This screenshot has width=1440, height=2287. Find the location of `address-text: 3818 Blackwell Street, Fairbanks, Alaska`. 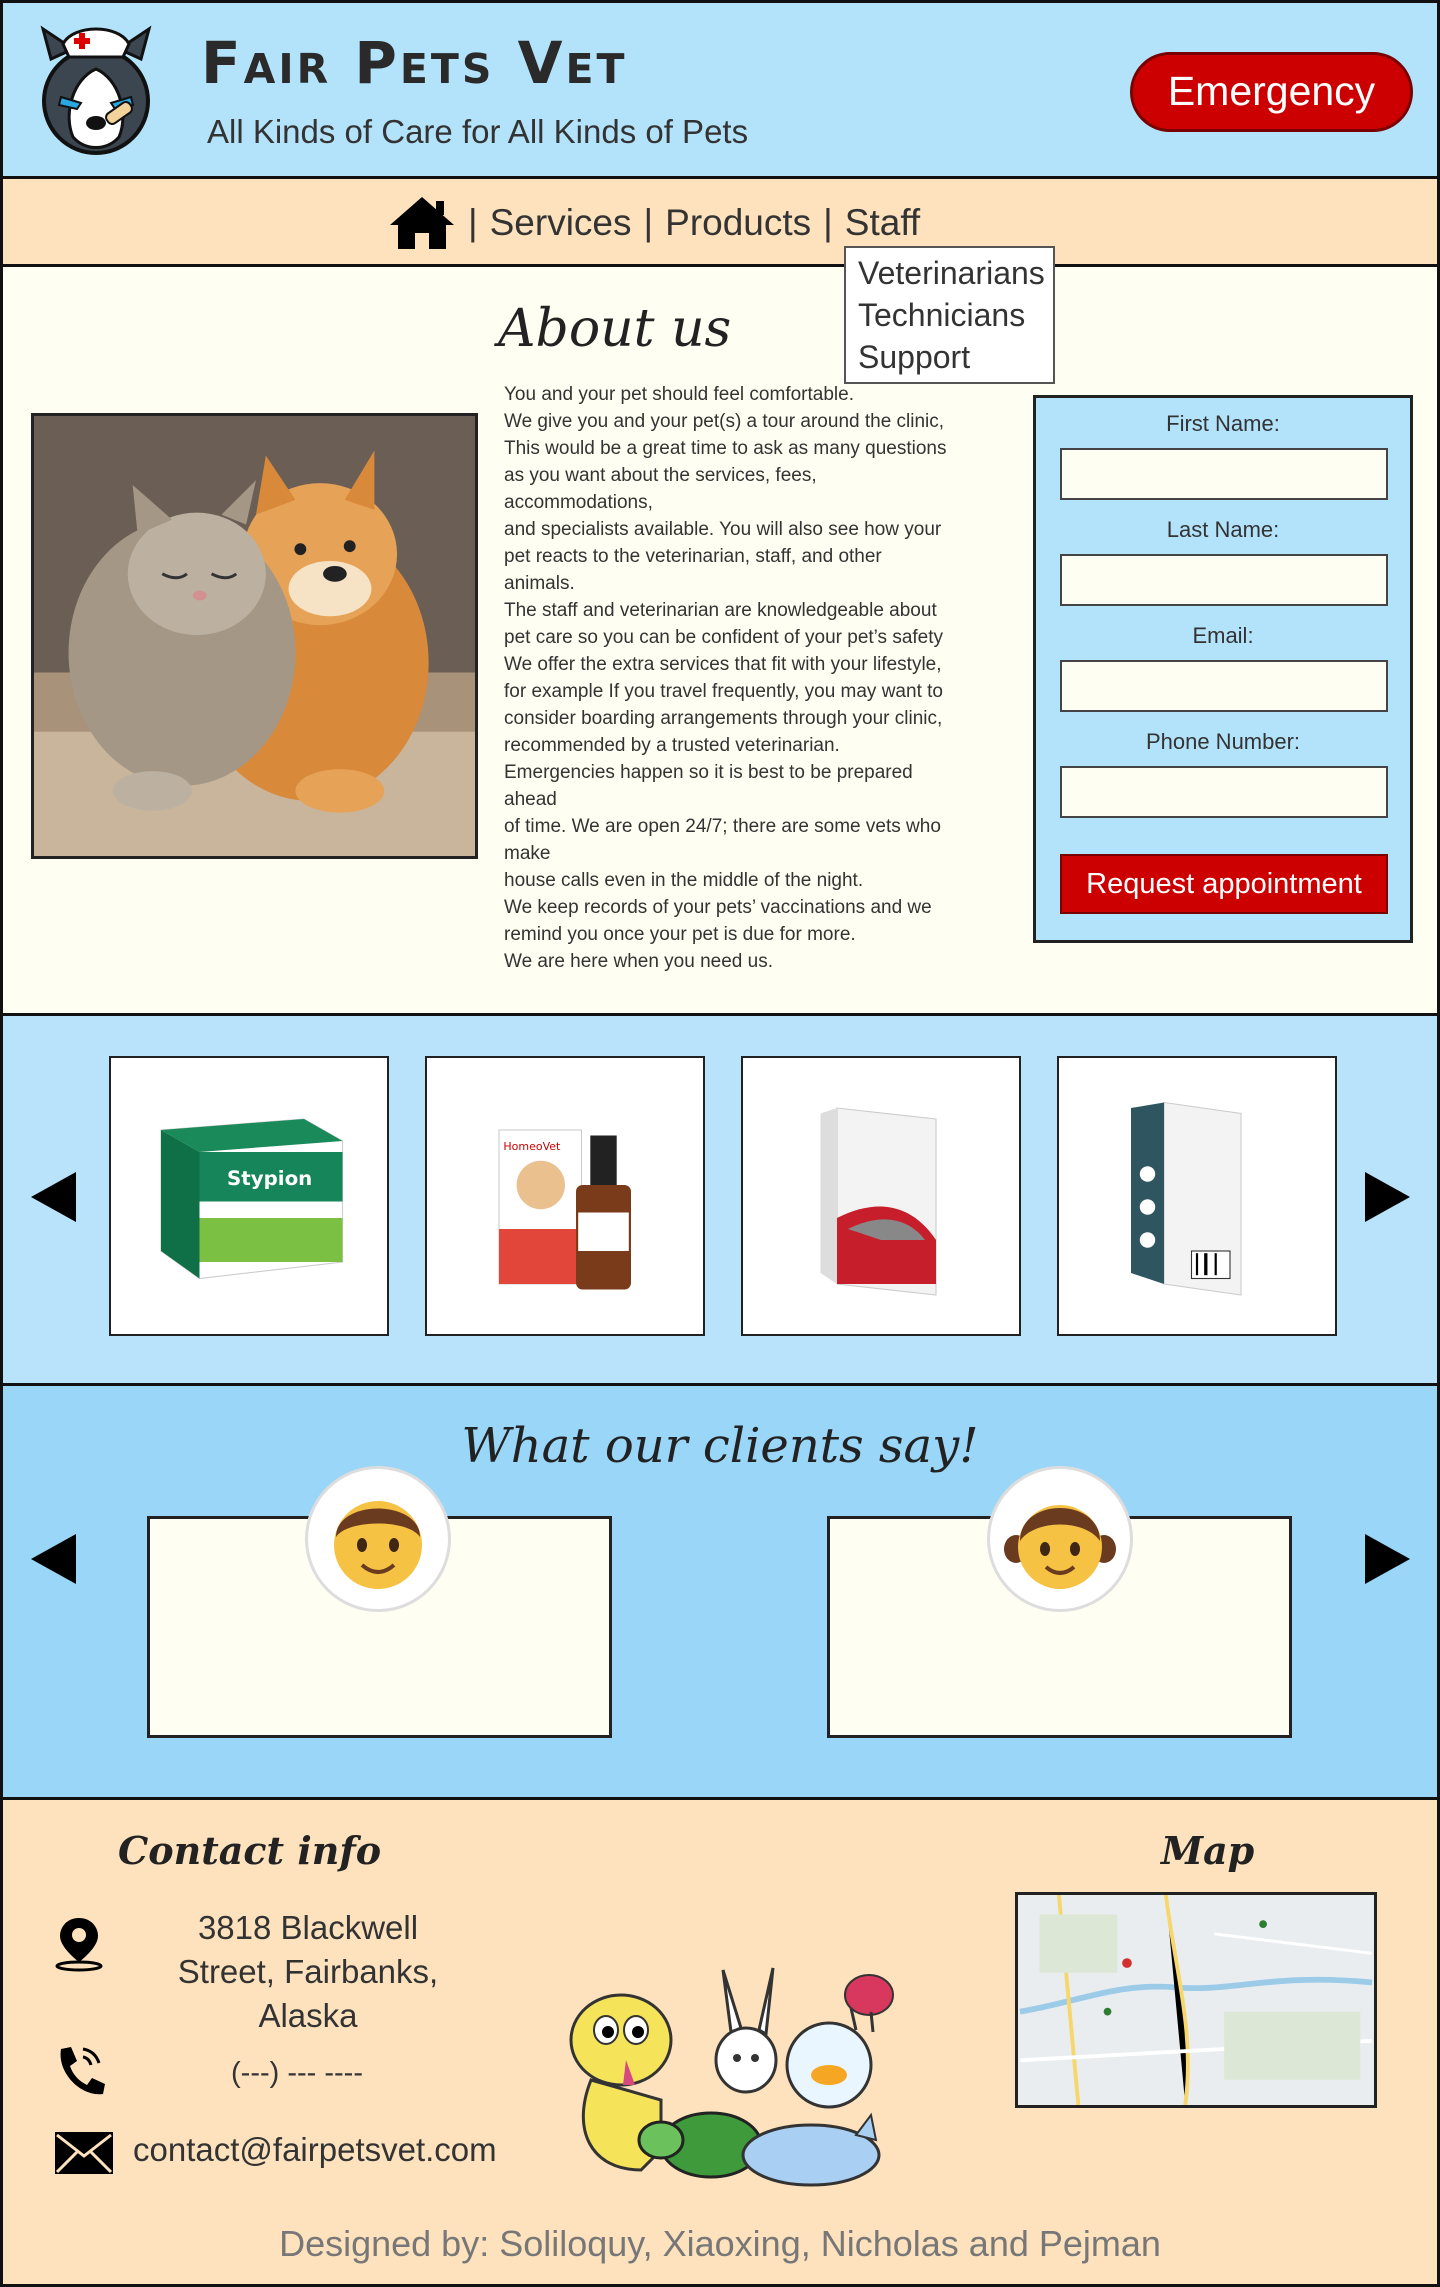

address-text: 3818 Blackwell Street, Fairbanks, Alaska is located at coordinates (308, 1971).